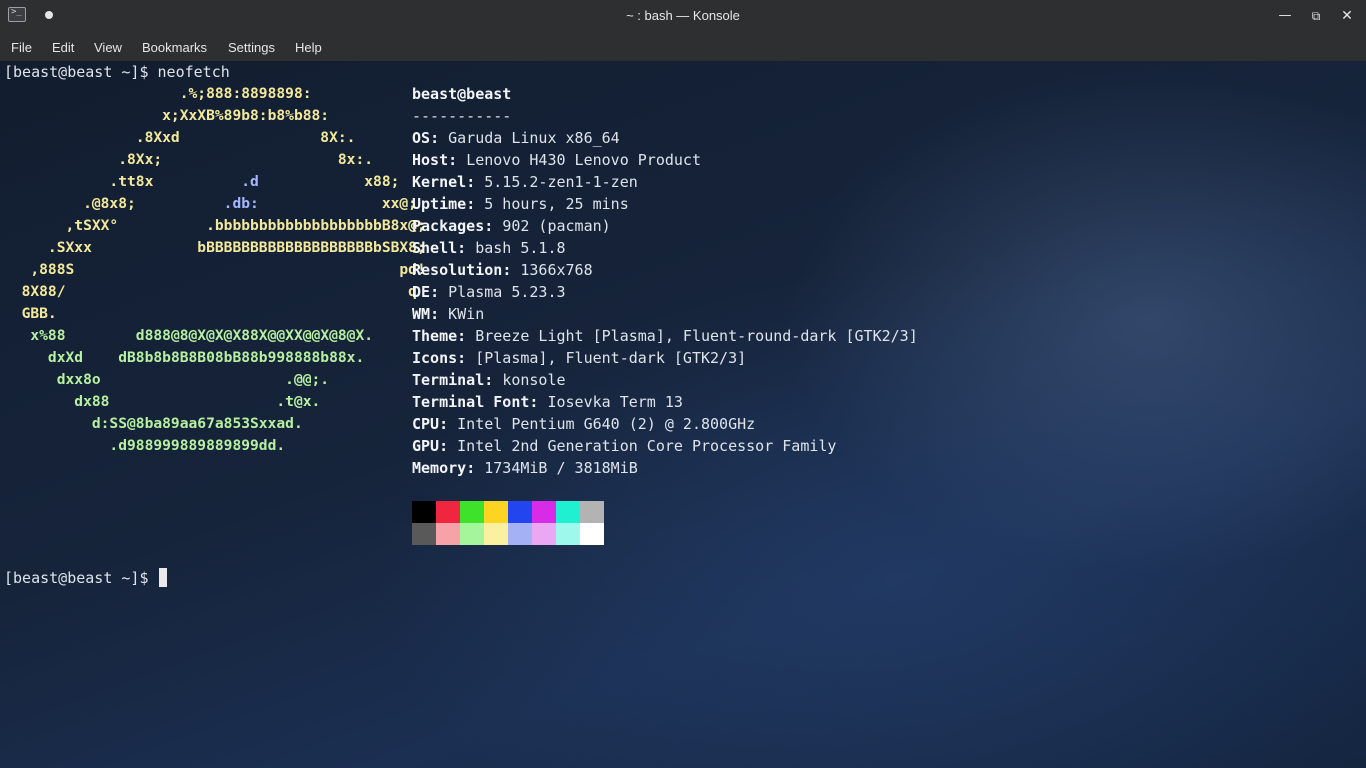 The width and height of the screenshot is (1366, 768). Describe the element at coordinates (258, 247) in the screenshot. I see `logo-segment: bBBBBBBBBBBBBBBBBBBBbSBX8;` at that location.